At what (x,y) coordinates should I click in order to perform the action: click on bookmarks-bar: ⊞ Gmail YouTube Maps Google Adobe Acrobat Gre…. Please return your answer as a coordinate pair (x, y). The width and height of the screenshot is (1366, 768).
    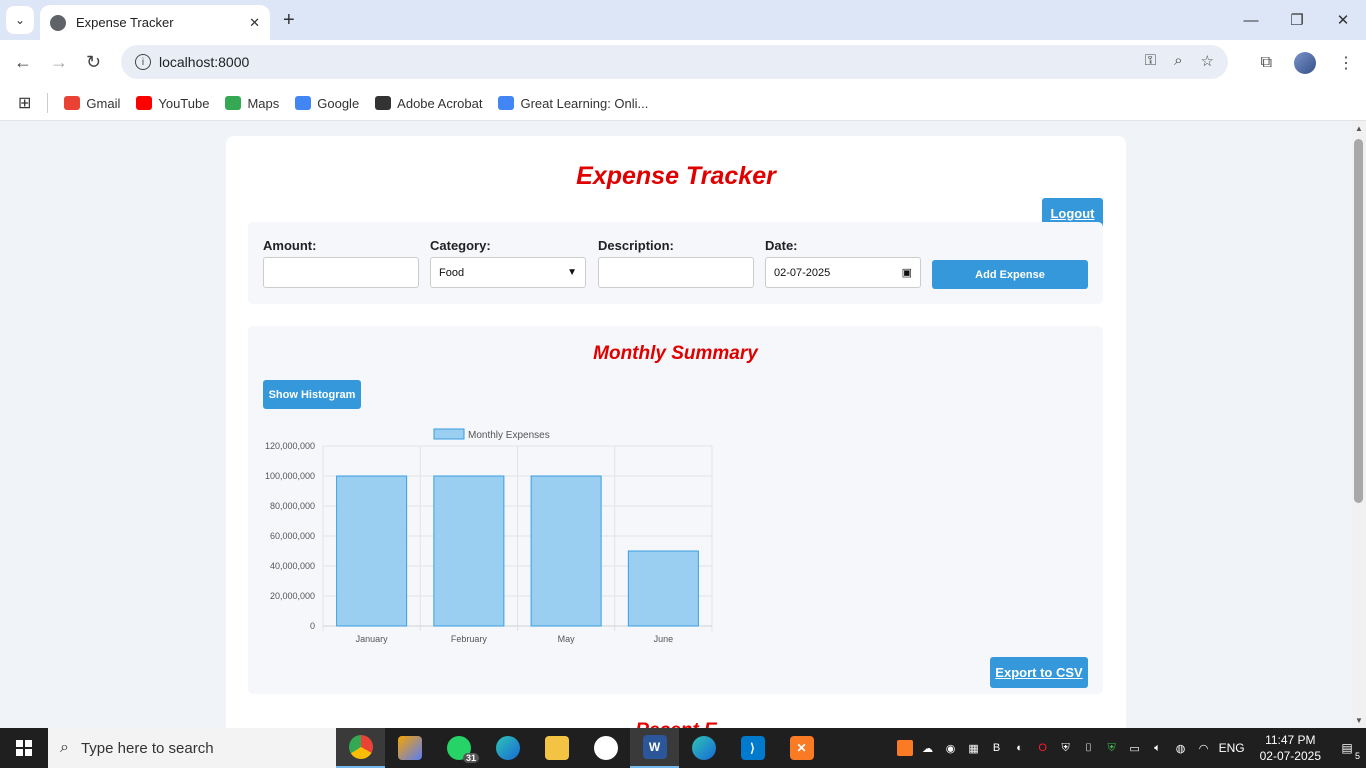
    Looking at the image, I should click on (683, 103).